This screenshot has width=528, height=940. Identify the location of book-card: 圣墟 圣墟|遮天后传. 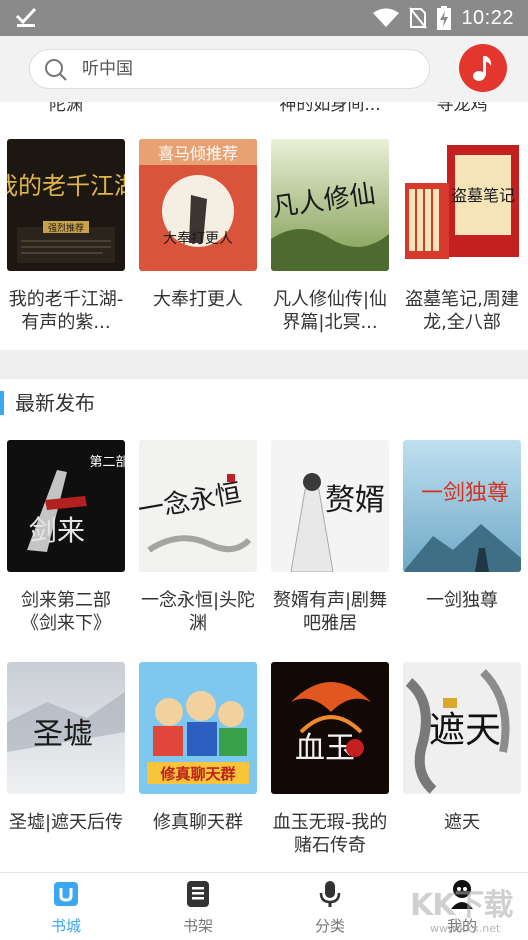
(66, 759).